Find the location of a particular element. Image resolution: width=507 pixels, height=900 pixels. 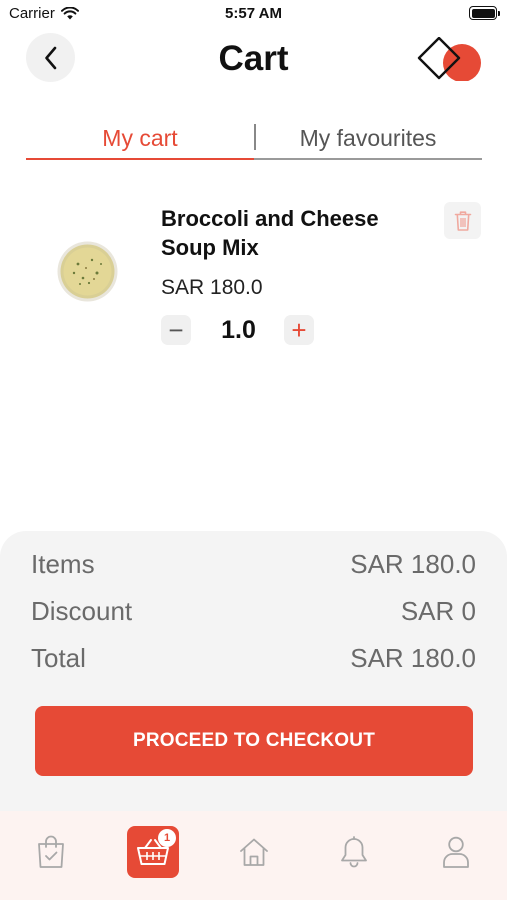

delete-item-button is located at coordinates (462, 220).